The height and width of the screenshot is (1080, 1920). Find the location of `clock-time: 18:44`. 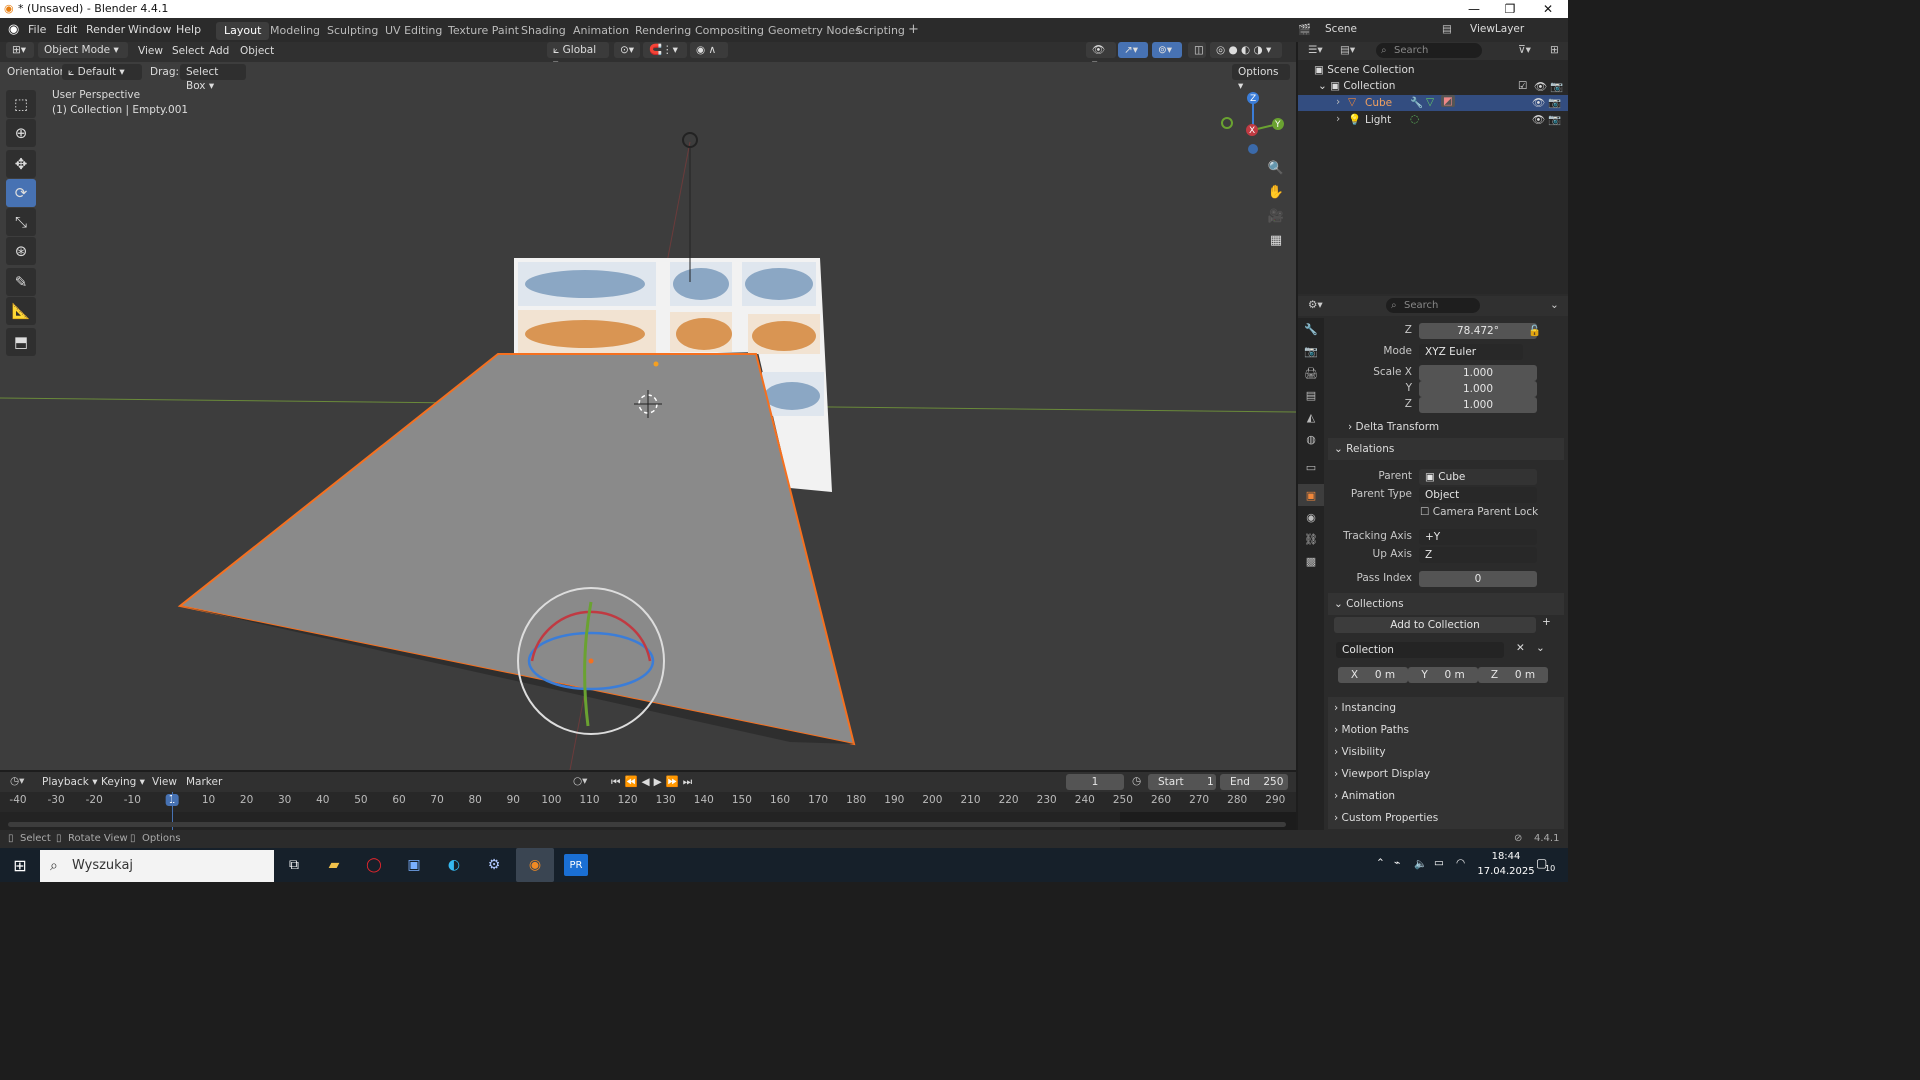

clock-time: 18:44 is located at coordinates (1506, 856).